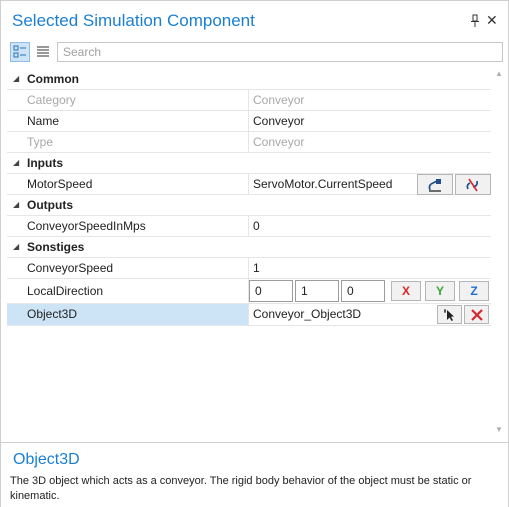 The height and width of the screenshot is (507, 509). Describe the element at coordinates (43, 121) in the screenshot. I see `property-name: Name` at that location.